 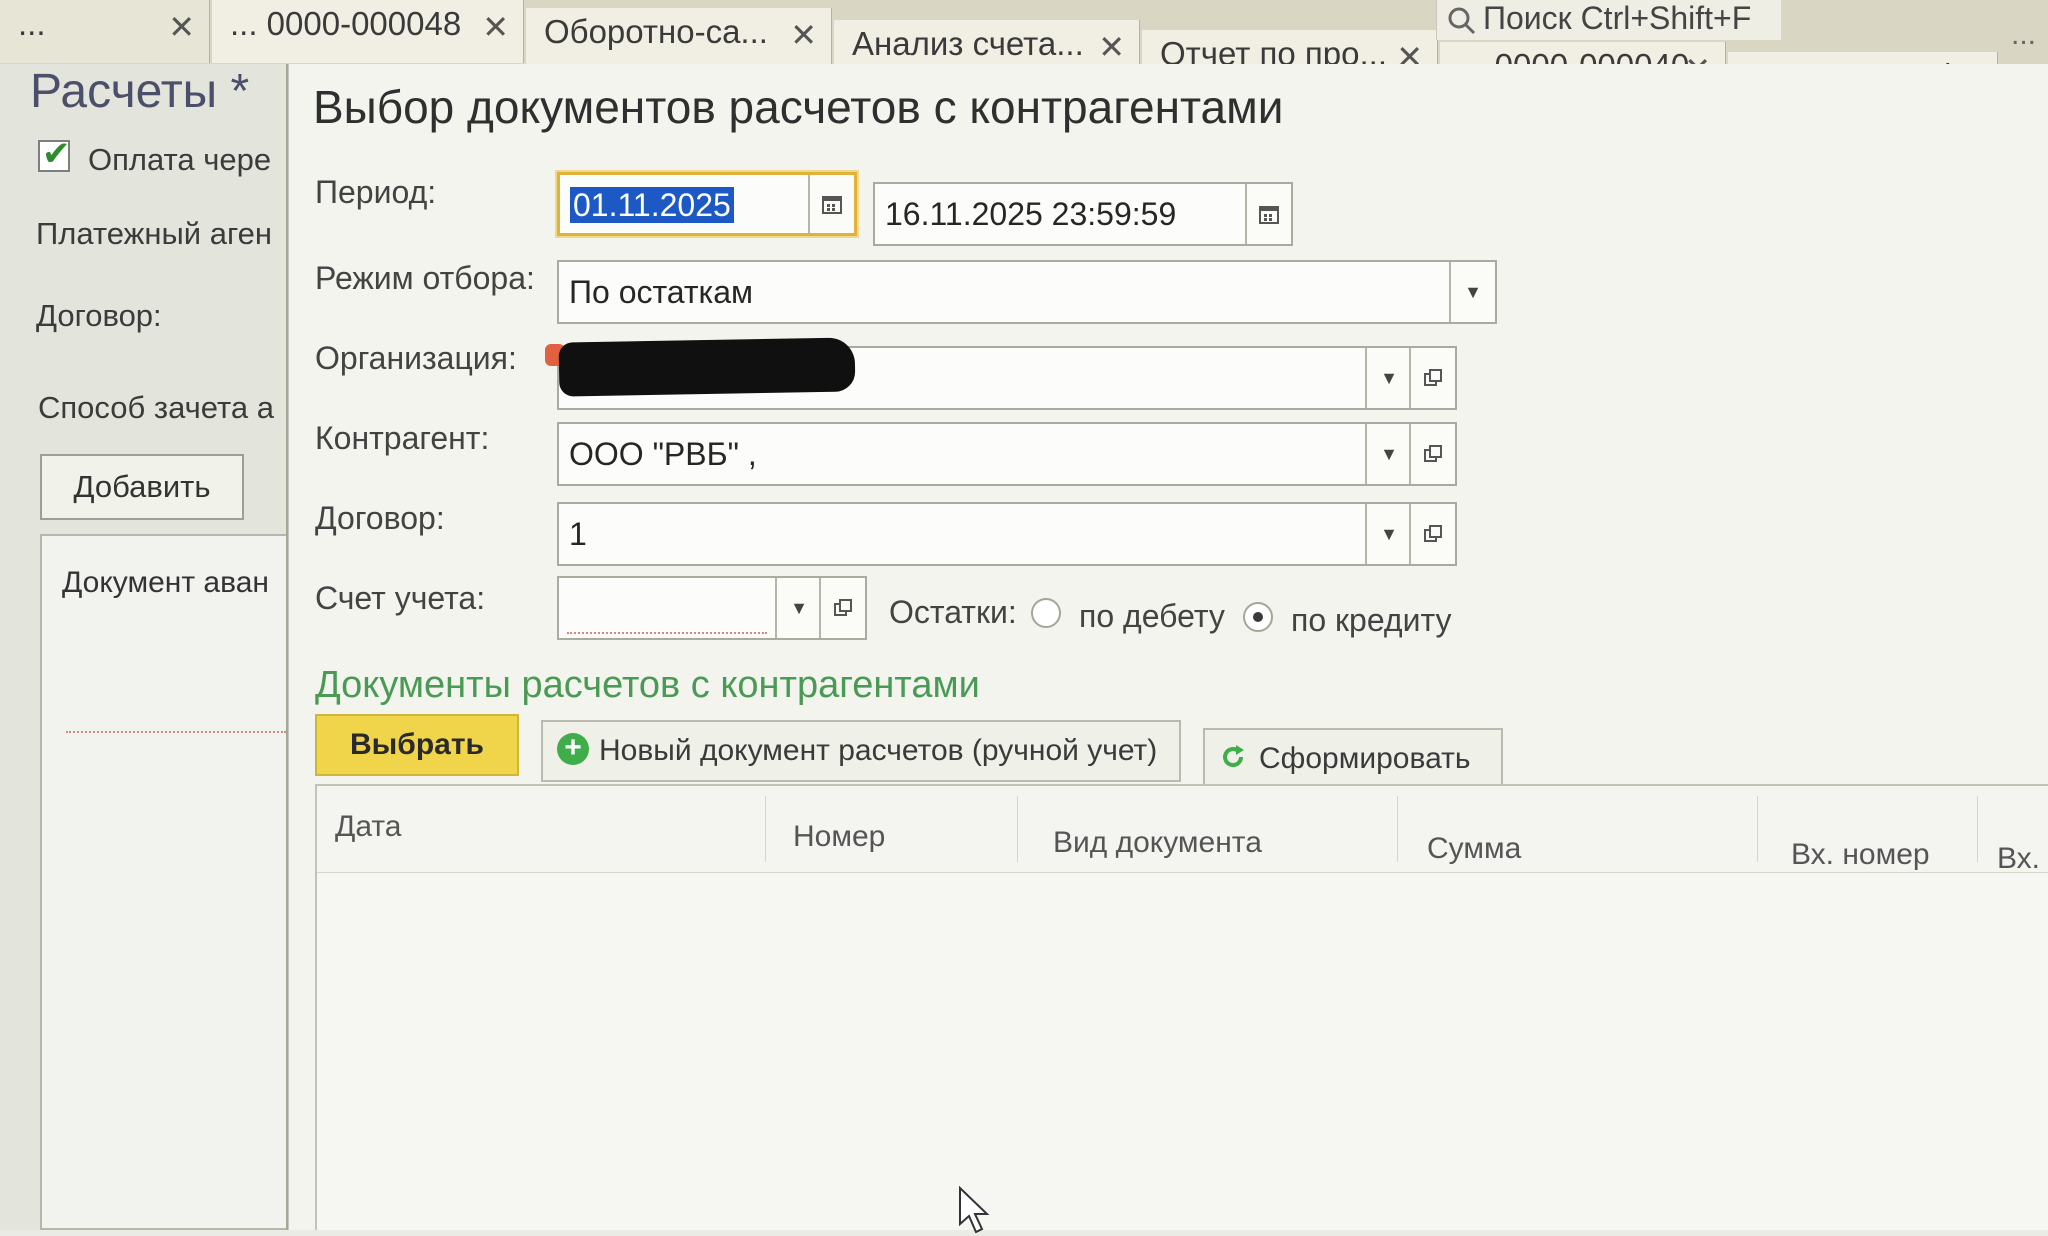 I want to click on required-underline, so click(x=667, y=633).